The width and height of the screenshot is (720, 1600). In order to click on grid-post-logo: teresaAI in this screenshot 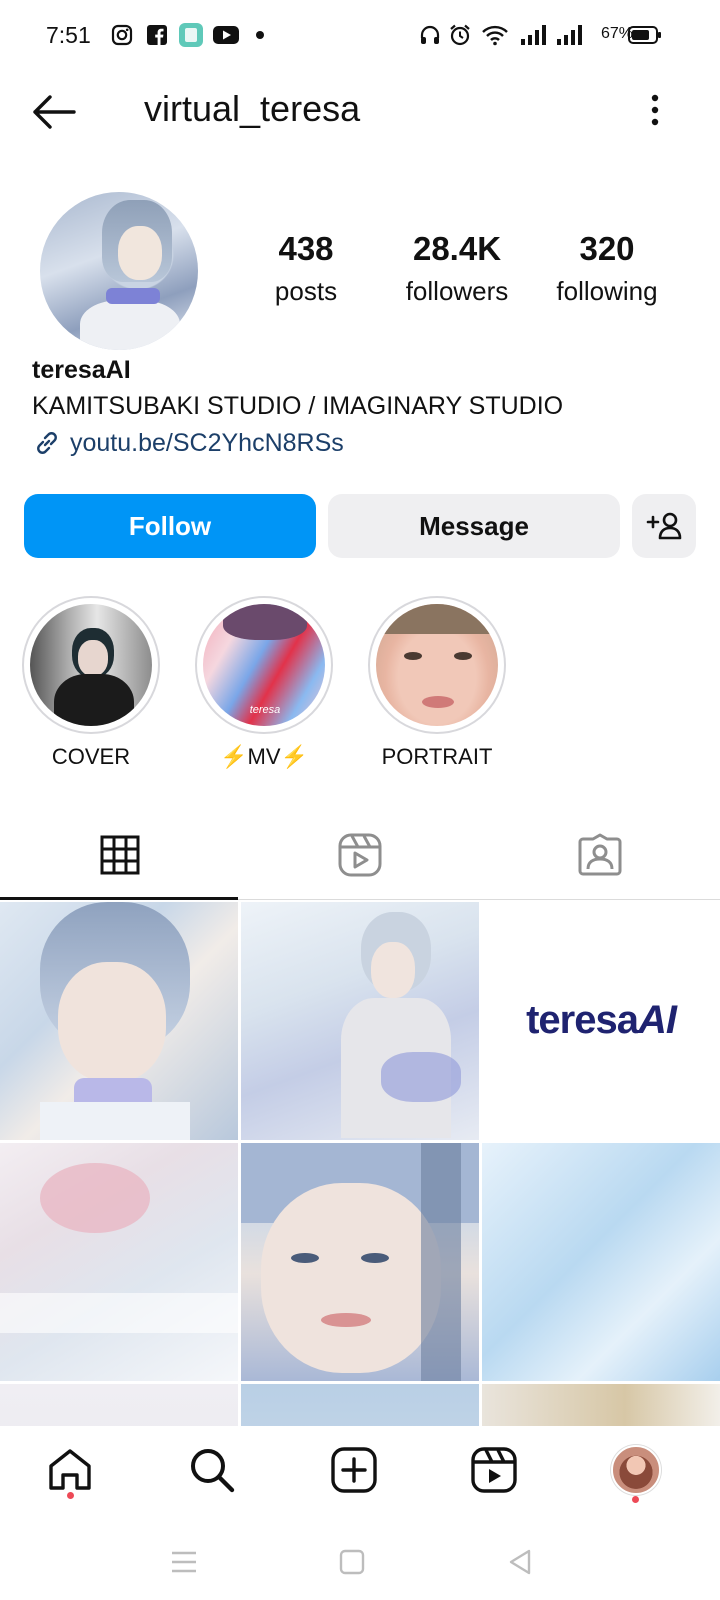, I will do `click(601, 1021)`.